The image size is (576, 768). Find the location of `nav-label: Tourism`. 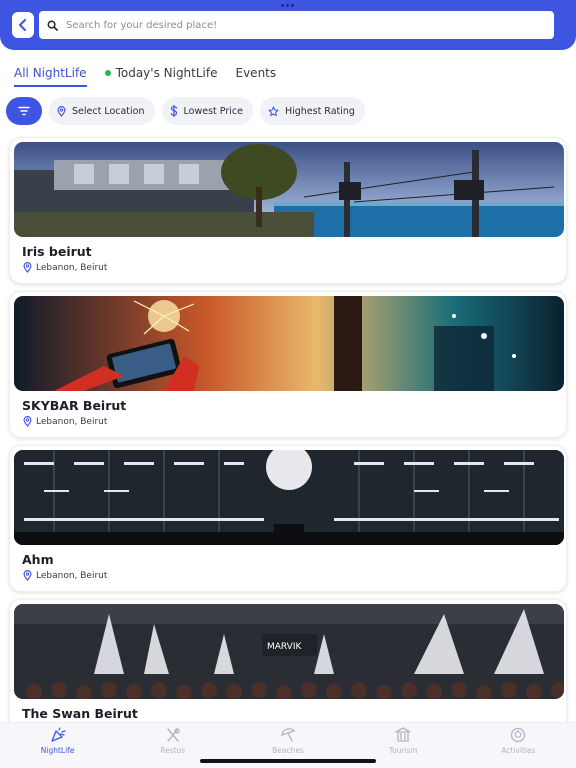

nav-label: Tourism is located at coordinates (403, 750).